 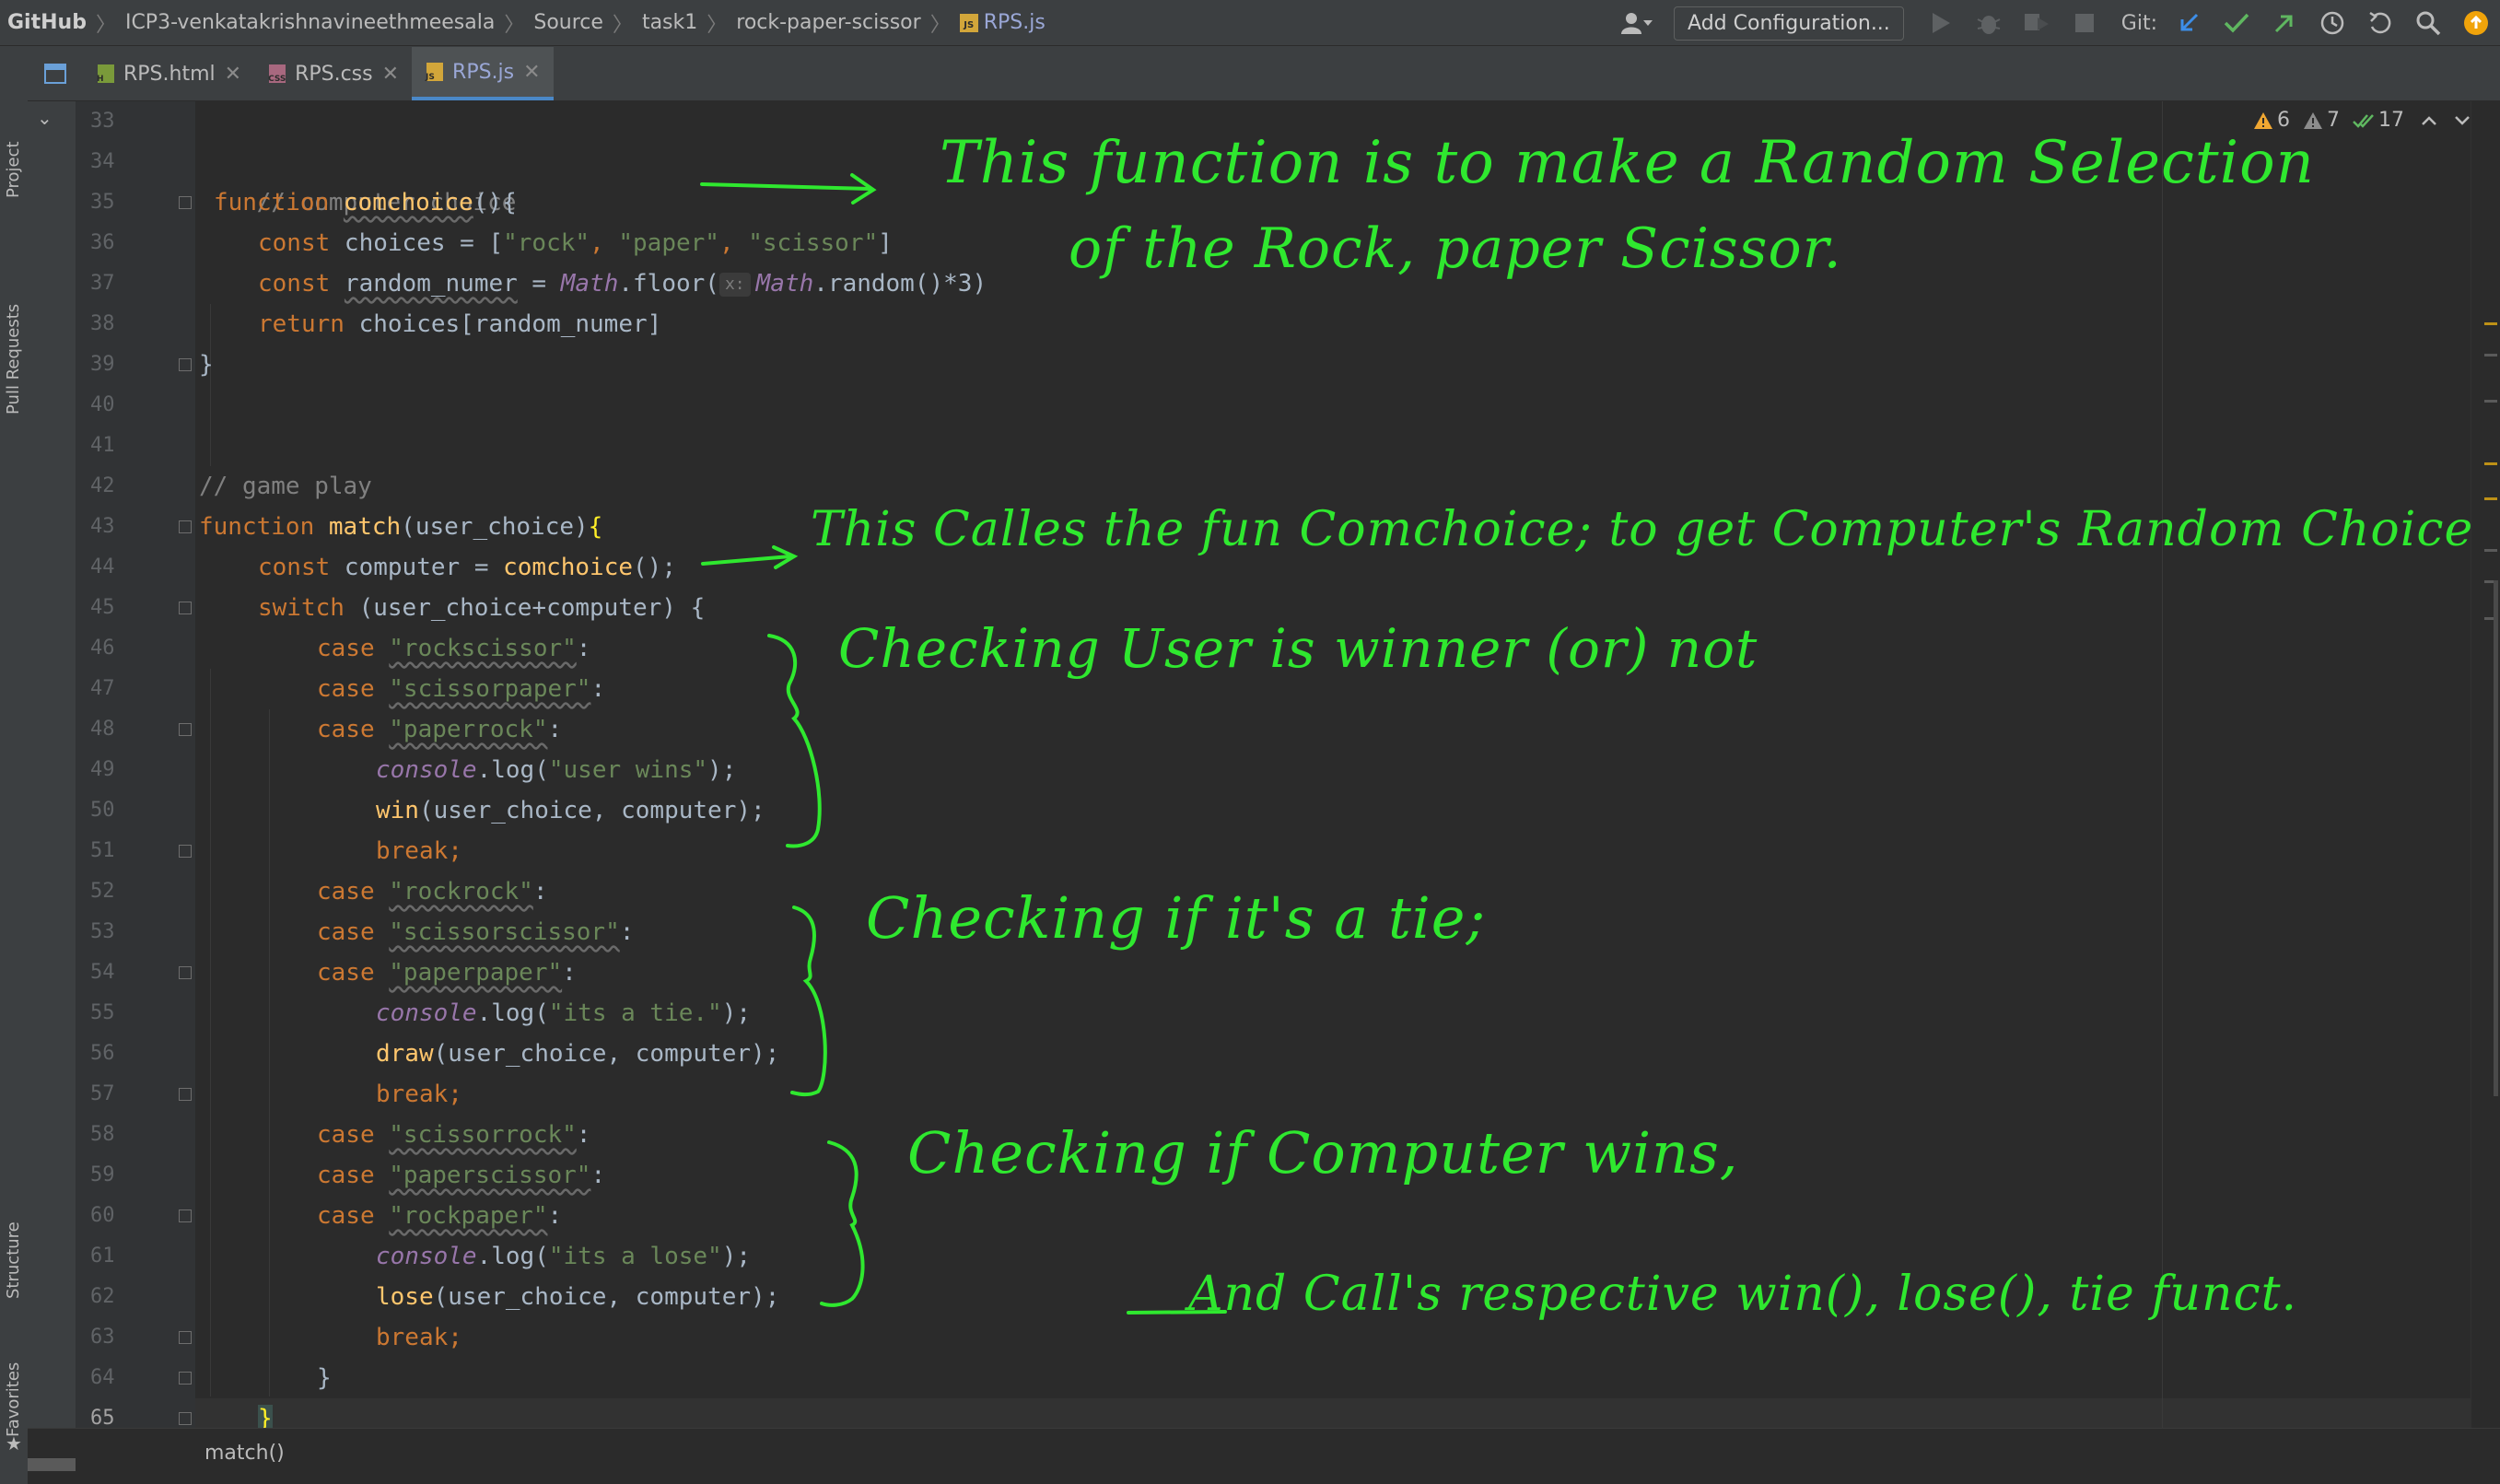 I want to click on line-number: 52, so click(x=134, y=891).